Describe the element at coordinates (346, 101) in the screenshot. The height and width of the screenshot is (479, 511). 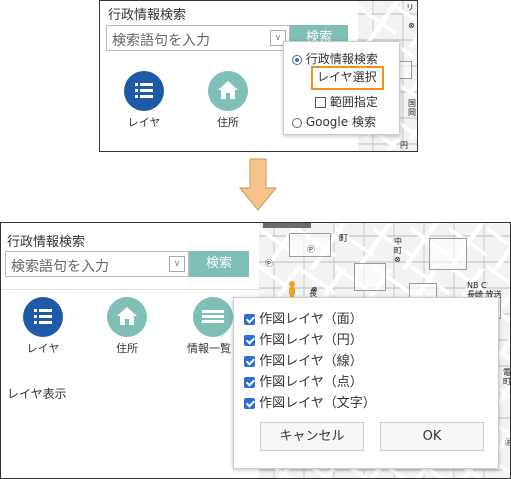
I see `option-range: 範囲指定` at that location.